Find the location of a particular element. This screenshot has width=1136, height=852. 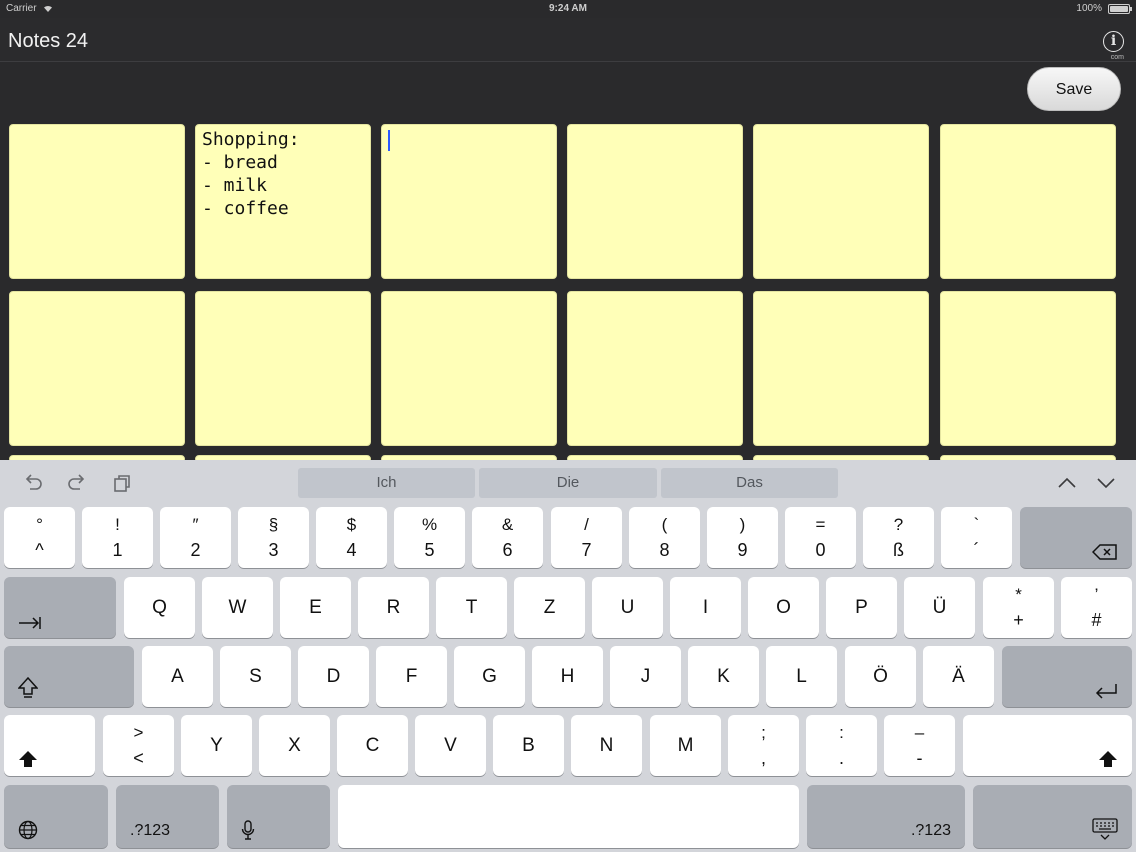

key-label: J is located at coordinates (645, 676).